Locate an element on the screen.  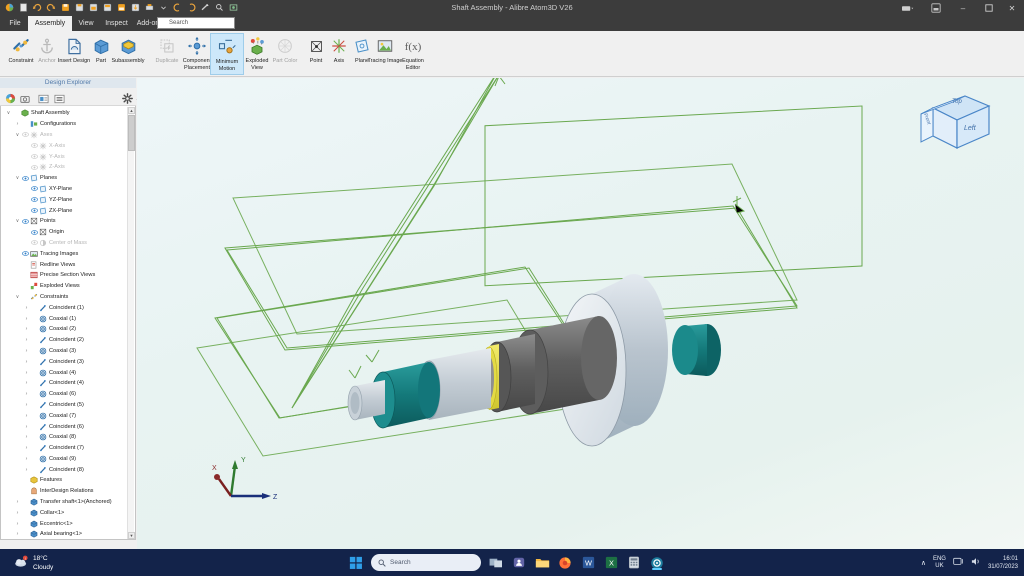
shaft-nose is located at coordinates (366, 400).